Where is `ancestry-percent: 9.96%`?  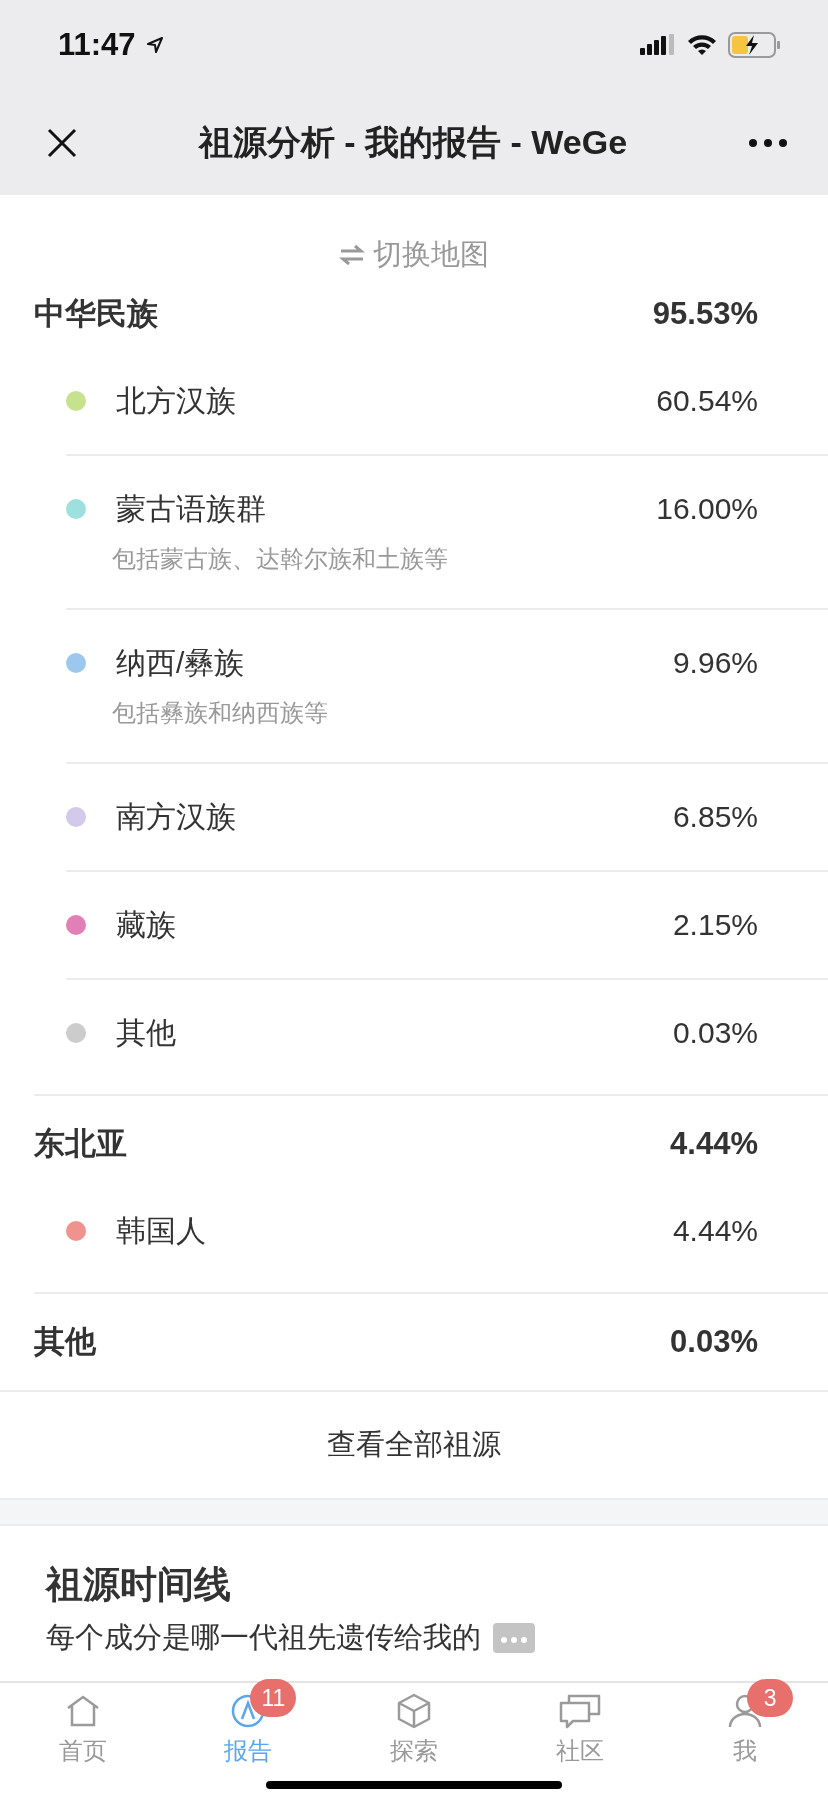 ancestry-percent: 9.96% is located at coordinates (715, 663).